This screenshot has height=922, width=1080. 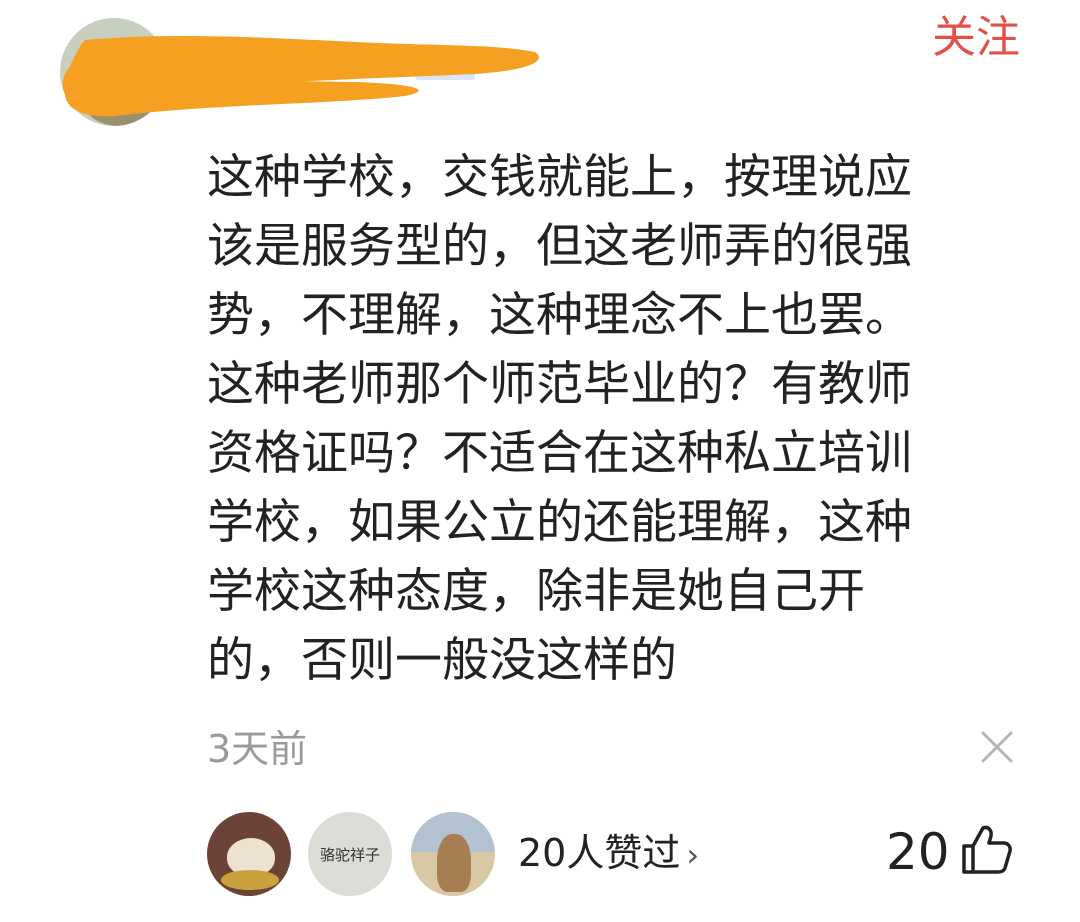 What do you see at coordinates (445, 73) in the screenshot?
I see `user-badge` at bounding box center [445, 73].